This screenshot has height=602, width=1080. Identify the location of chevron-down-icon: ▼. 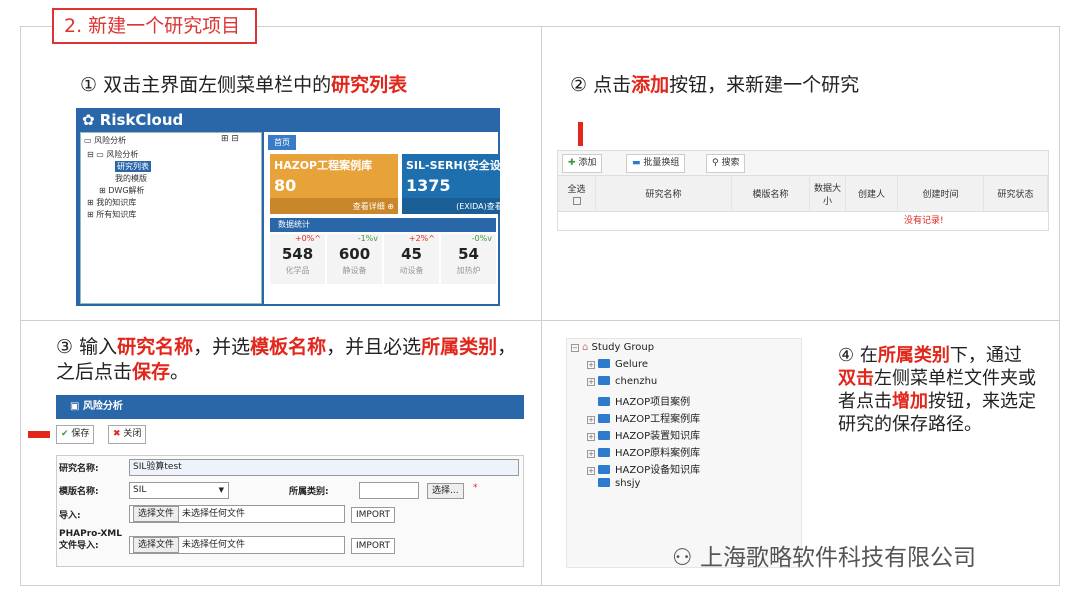
(221, 490).